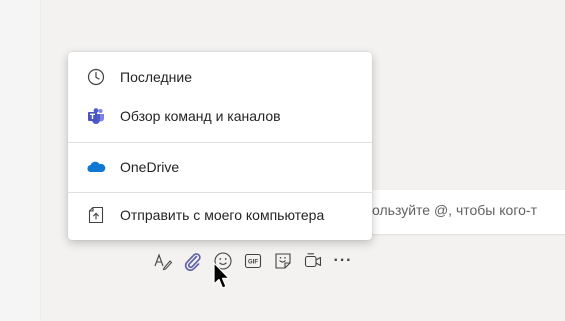  I want to click on compose-toolbar: GIF ···, so click(255, 261).